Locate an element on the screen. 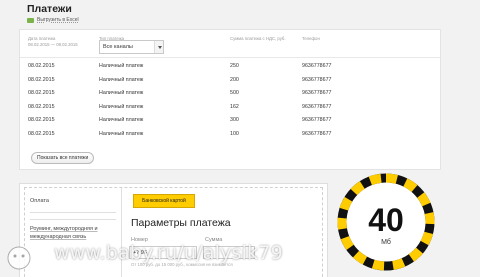  gauge-unit: Мб is located at coordinates (386, 242).